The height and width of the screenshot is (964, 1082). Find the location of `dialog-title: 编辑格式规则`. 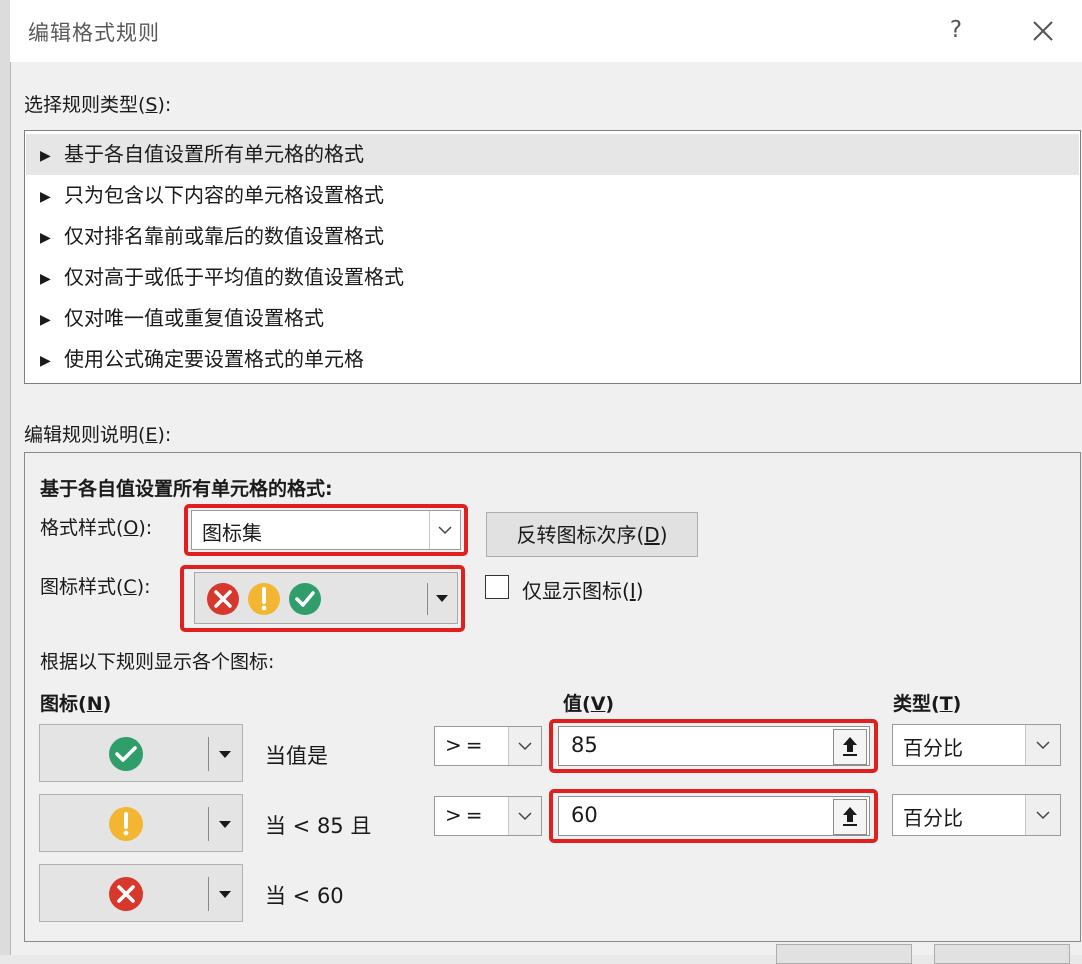

dialog-title: 编辑格式规则 is located at coordinates (94, 33).